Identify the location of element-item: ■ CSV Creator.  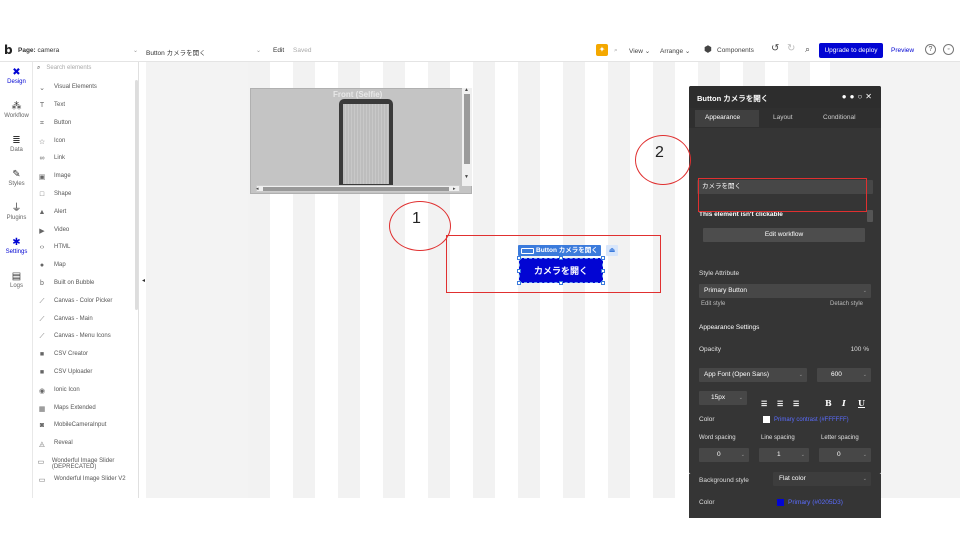
(87, 354).